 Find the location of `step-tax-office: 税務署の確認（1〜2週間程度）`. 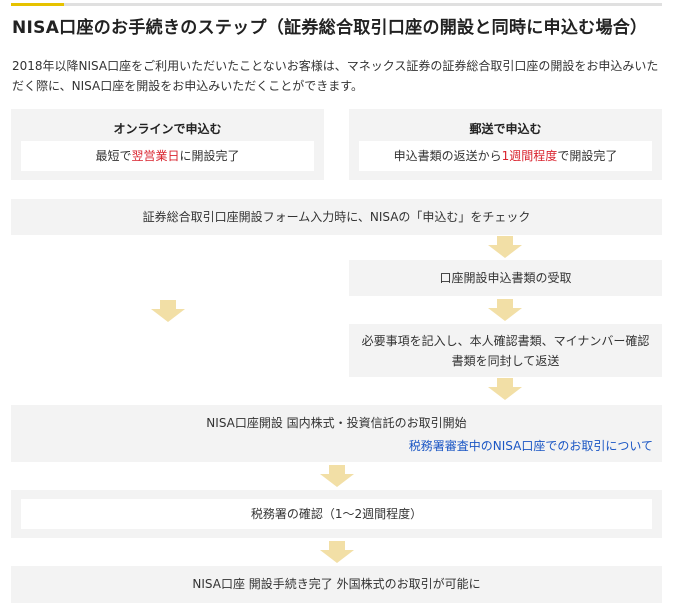

step-tax-office: 税務署の確認（1〜2週間程度） is located at coordinates (336, 514).